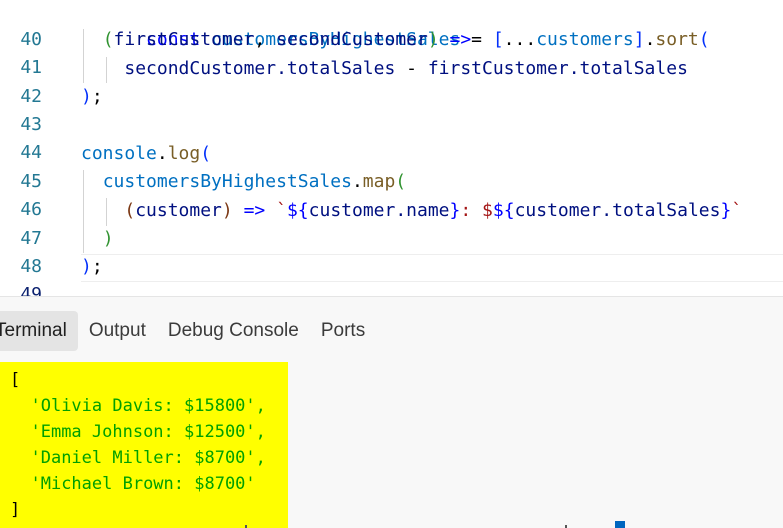  Describe the element at coordinates (143, 484) in the screenshot. I see `terminal-string: 'Michael Brown: $8700'` at that location.